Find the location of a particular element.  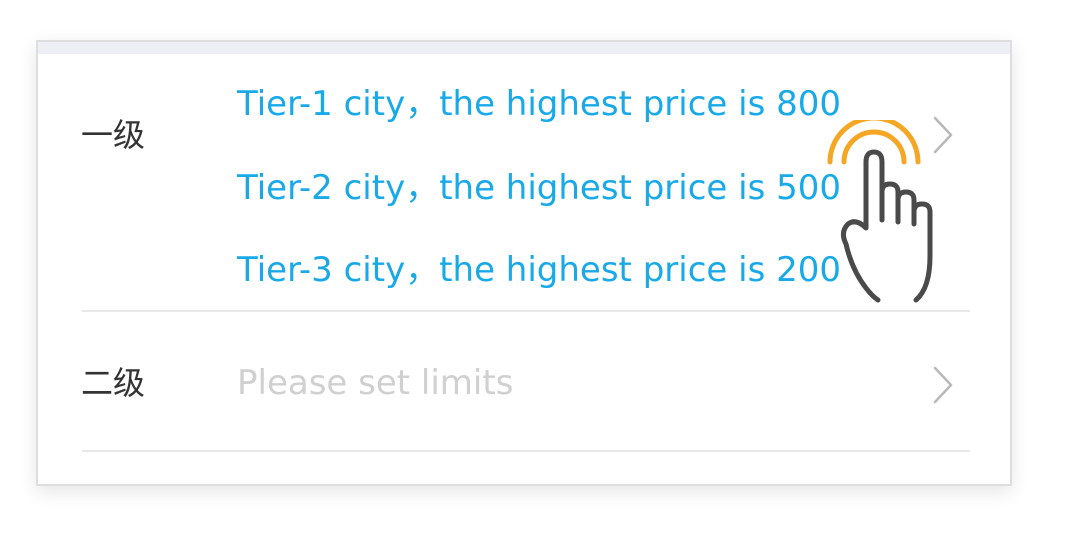

tap-hand-icon is located at coordinates (880, 211).